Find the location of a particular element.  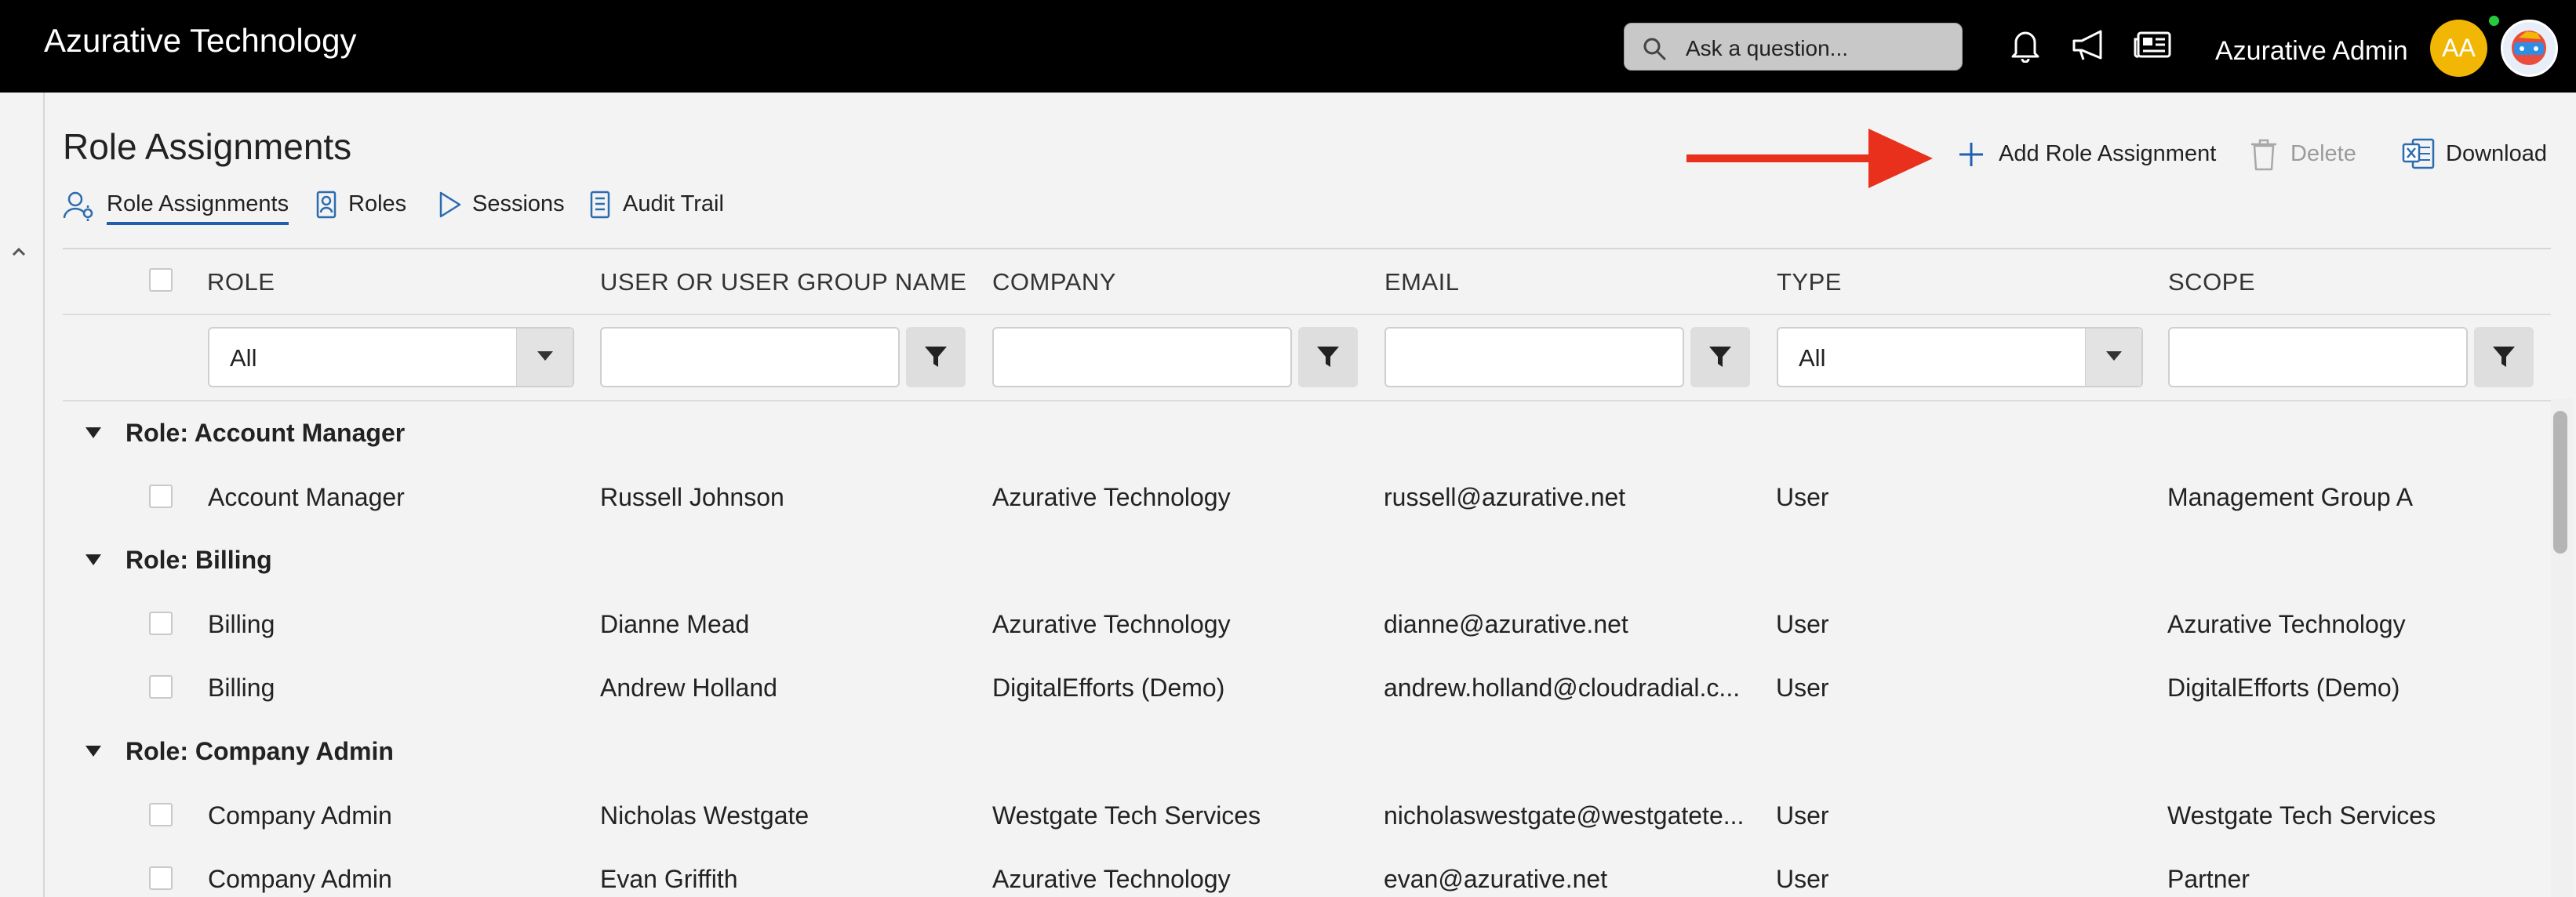

filter-row: All All is located at coordinates (1307, 359).